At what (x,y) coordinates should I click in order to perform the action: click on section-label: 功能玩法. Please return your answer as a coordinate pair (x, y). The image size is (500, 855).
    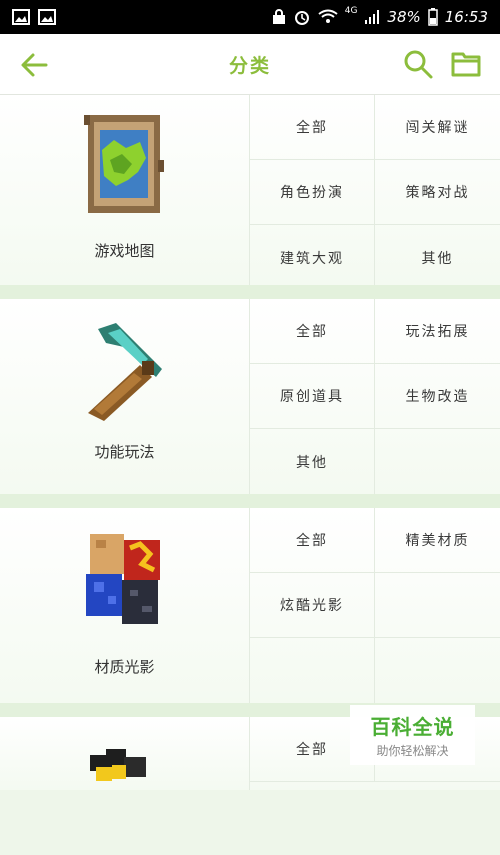
    Looking at the image, I should click on (124, 452).